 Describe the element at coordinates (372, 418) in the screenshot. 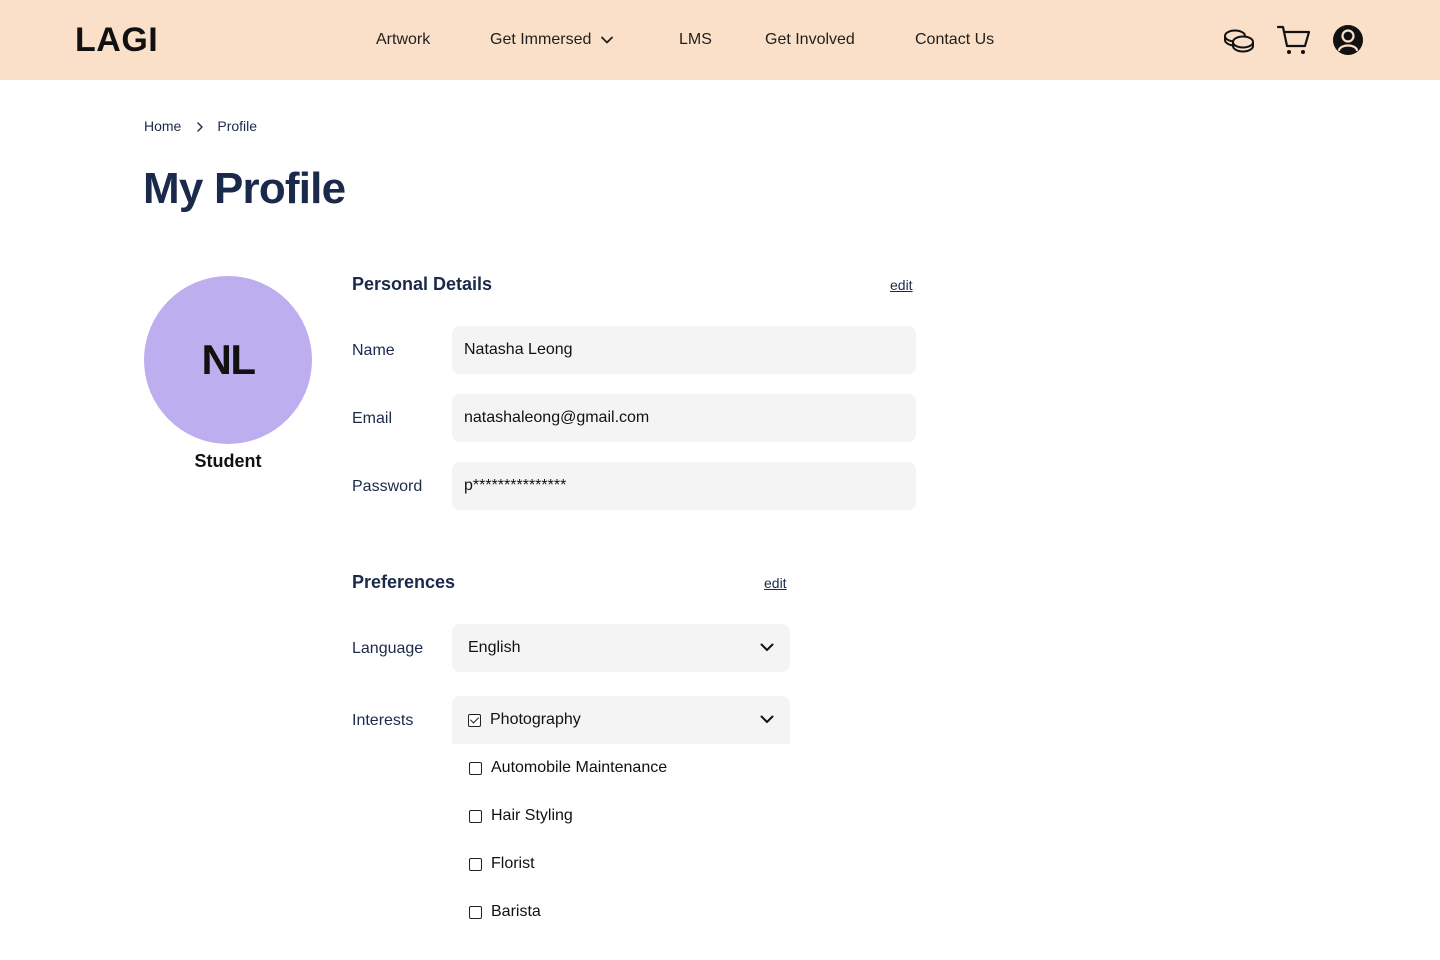

I see `email-label: Email` at that location.